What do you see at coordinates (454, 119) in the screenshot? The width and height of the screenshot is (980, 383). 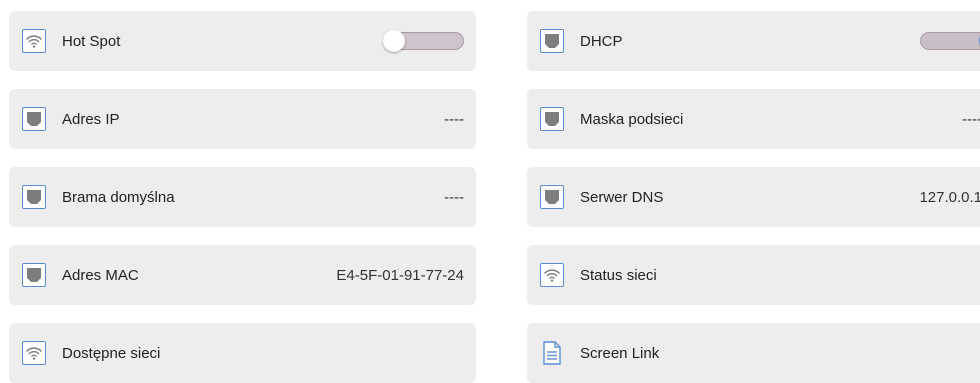 I see `ip-address-value: ----` at bounding box center [454, 119].